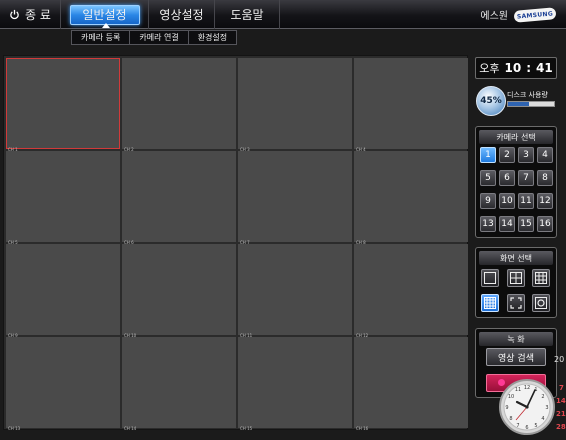 This screenshot has width=566, height=440. I want to click on samsung-logo: SAMSUNG, so click(535, 14).